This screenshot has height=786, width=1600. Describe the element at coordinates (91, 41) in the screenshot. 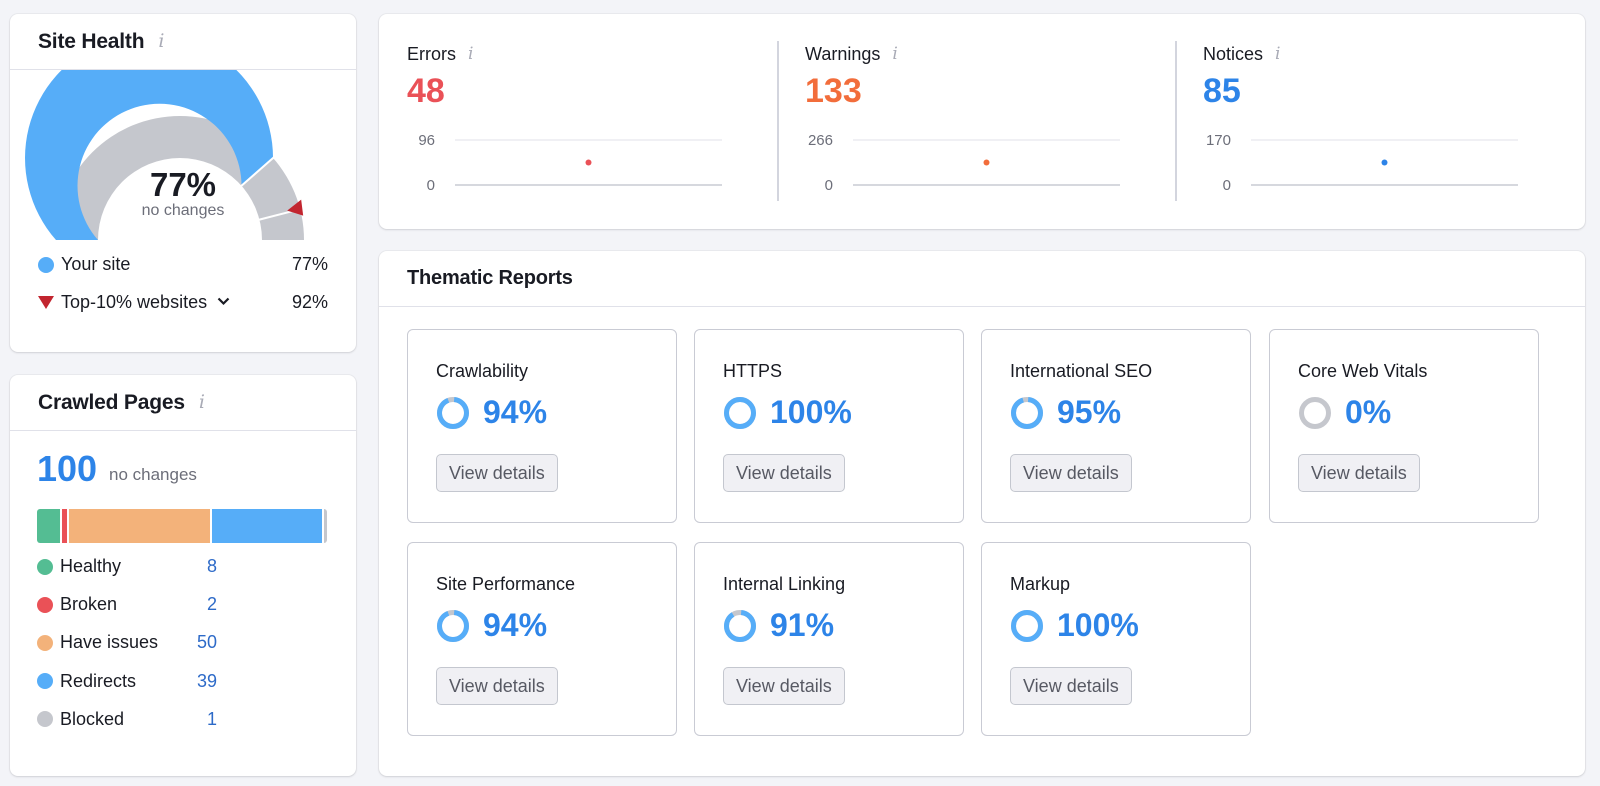

I see `site-health-title: Site Health` at that location.